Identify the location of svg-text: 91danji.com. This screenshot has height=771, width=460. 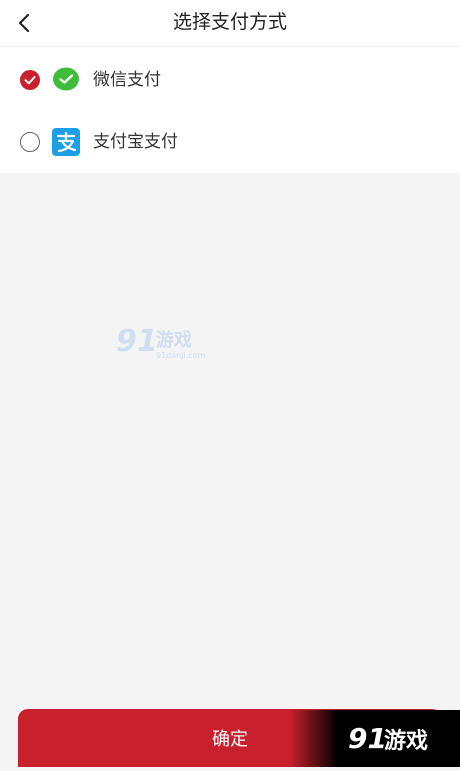
(181, 355).